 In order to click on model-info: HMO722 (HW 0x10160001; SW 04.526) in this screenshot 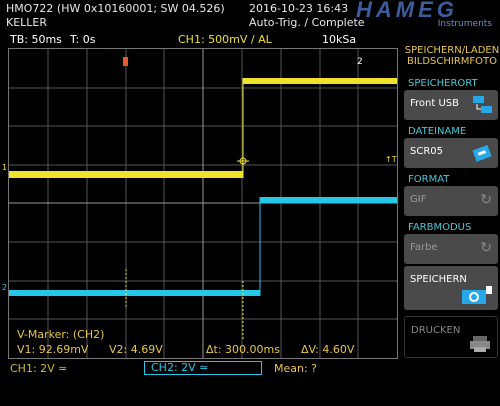, I will do `click(115, 8)`.